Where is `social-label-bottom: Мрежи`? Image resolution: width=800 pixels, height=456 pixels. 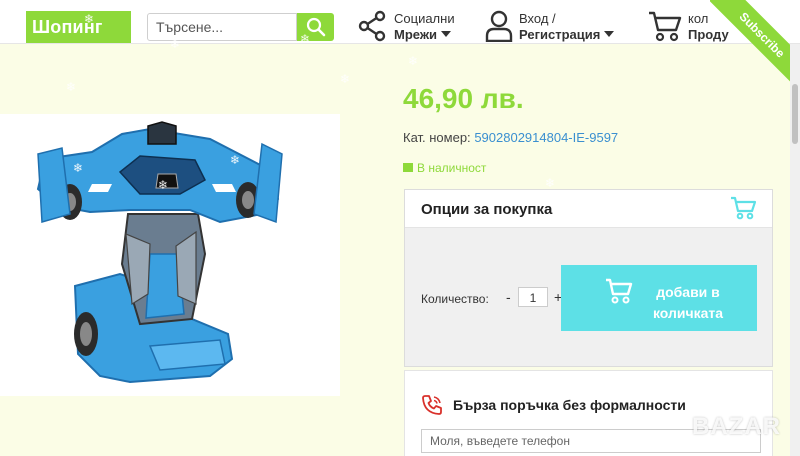
social-label-bottom: Мрежи is located at coordinates (423, 34).